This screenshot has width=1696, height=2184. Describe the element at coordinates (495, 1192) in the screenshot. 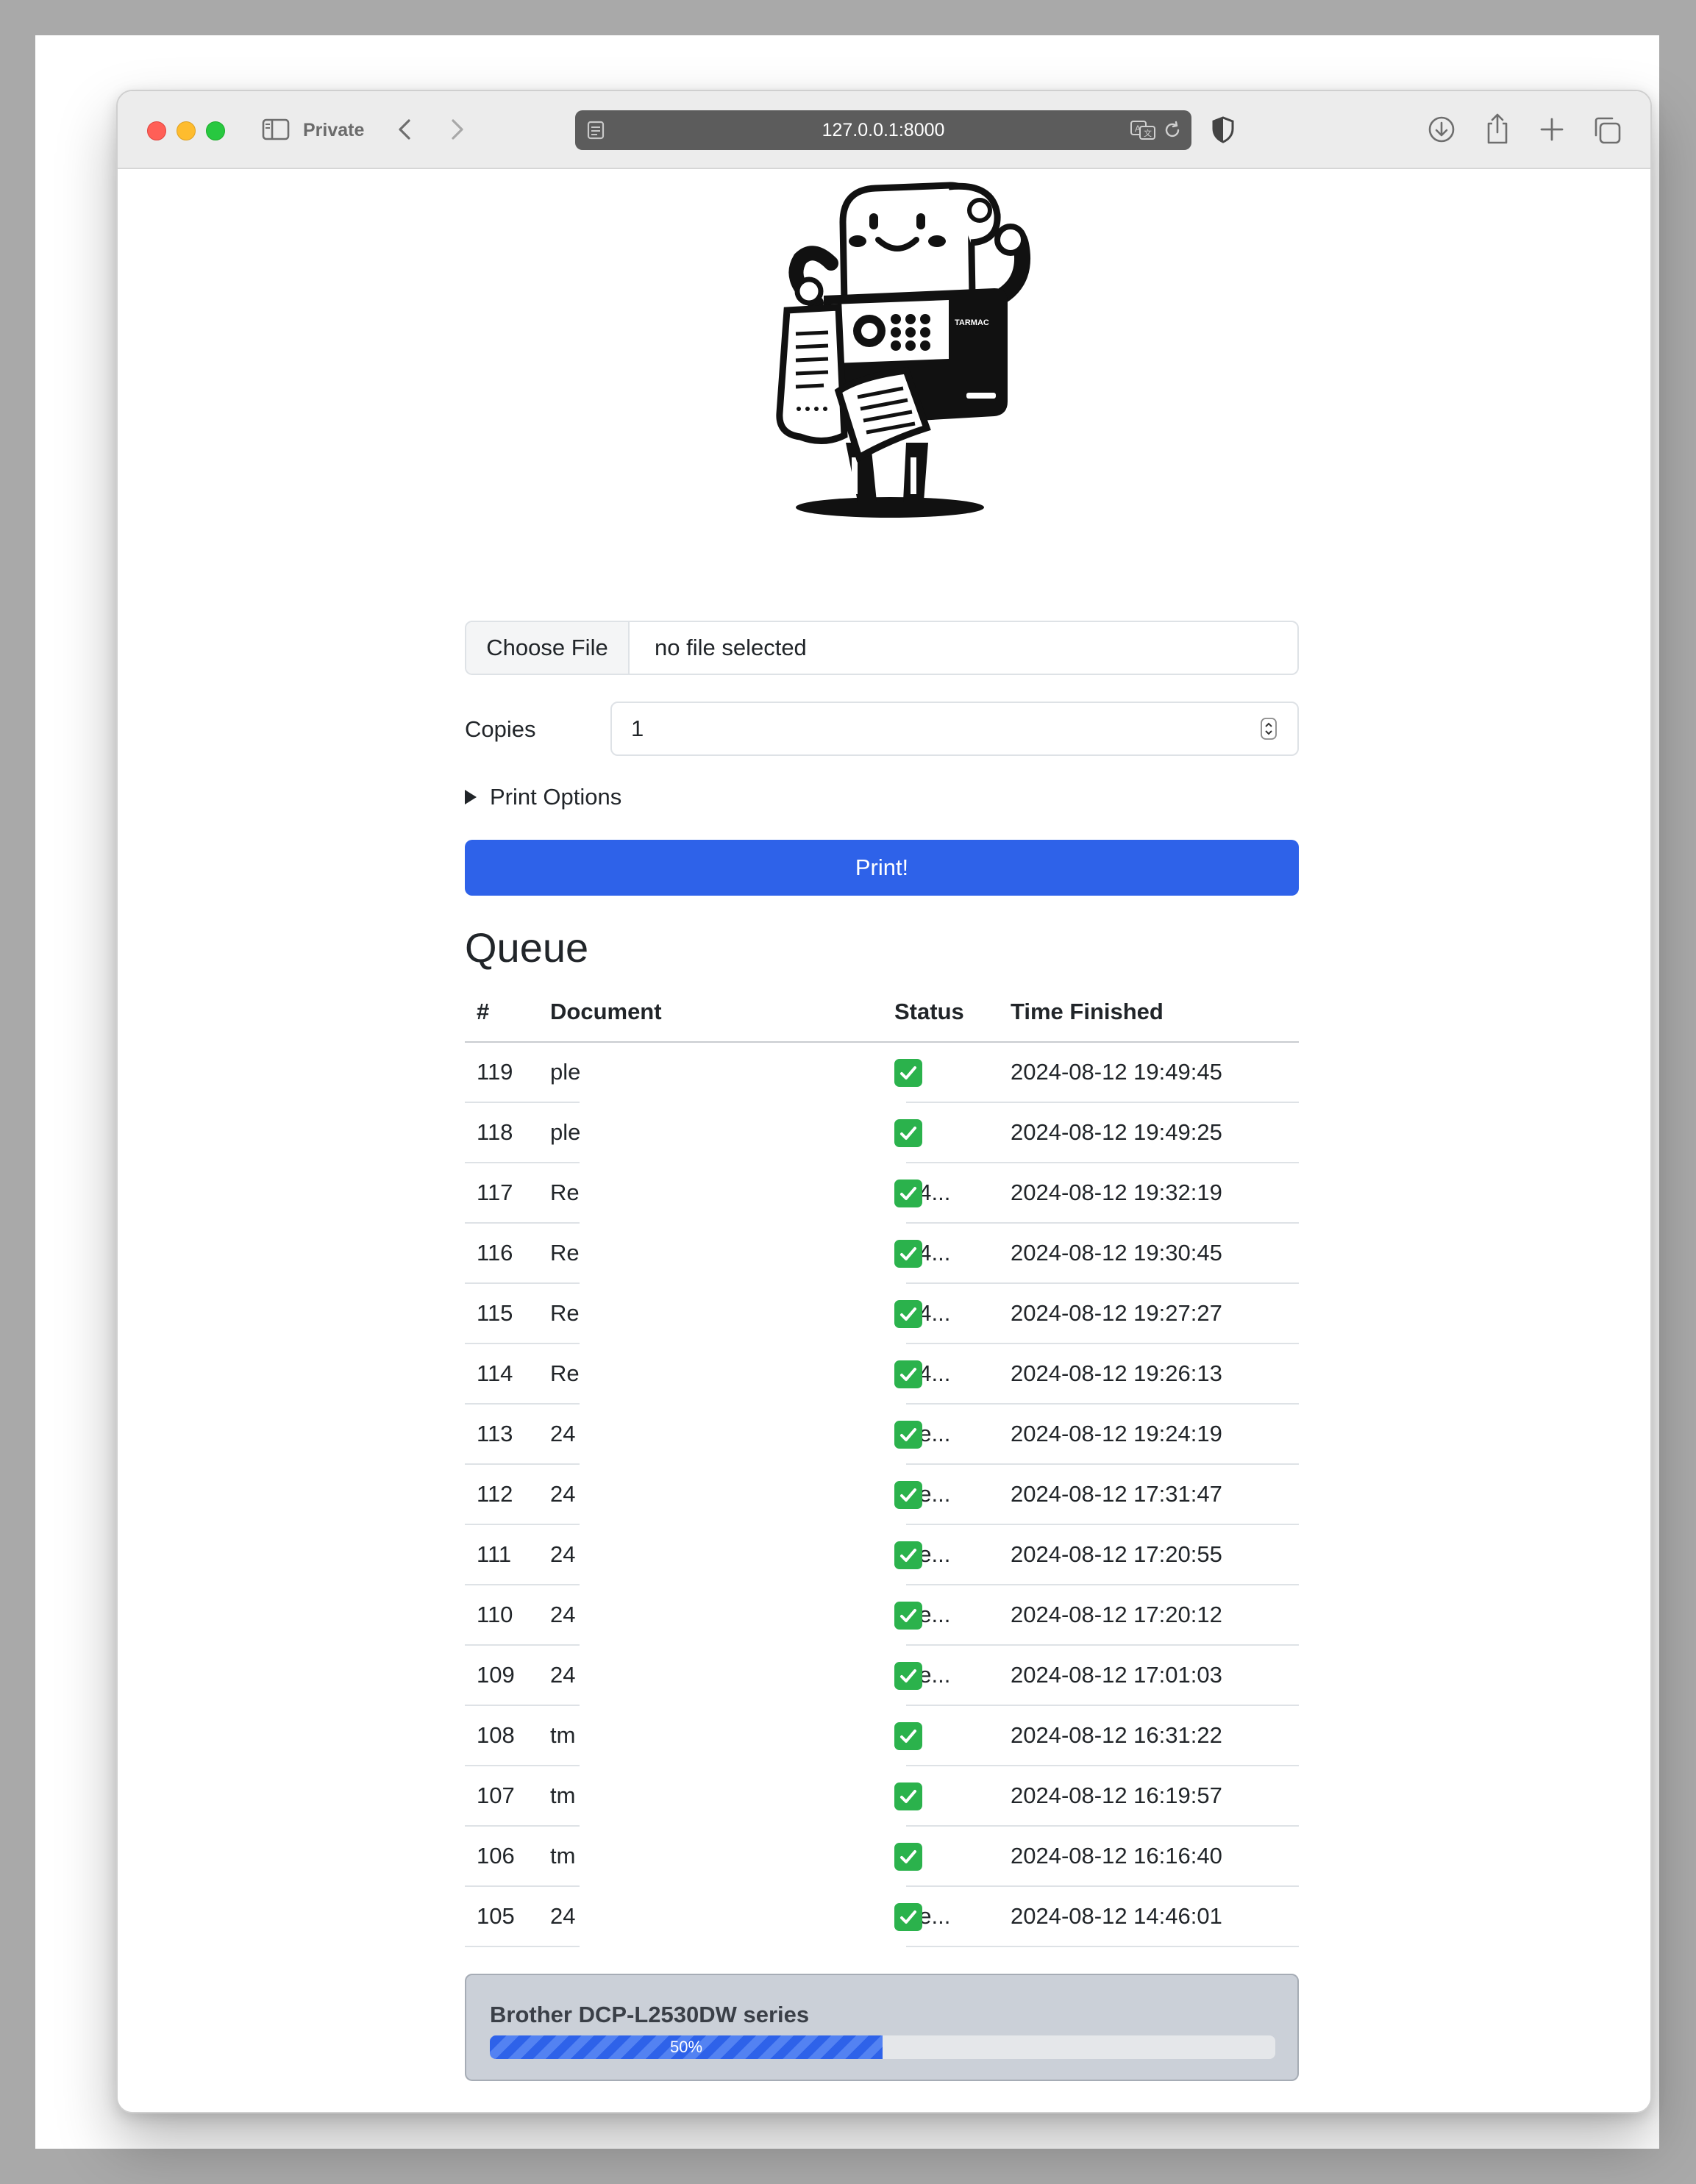

I see `job-number: 117` at that location.